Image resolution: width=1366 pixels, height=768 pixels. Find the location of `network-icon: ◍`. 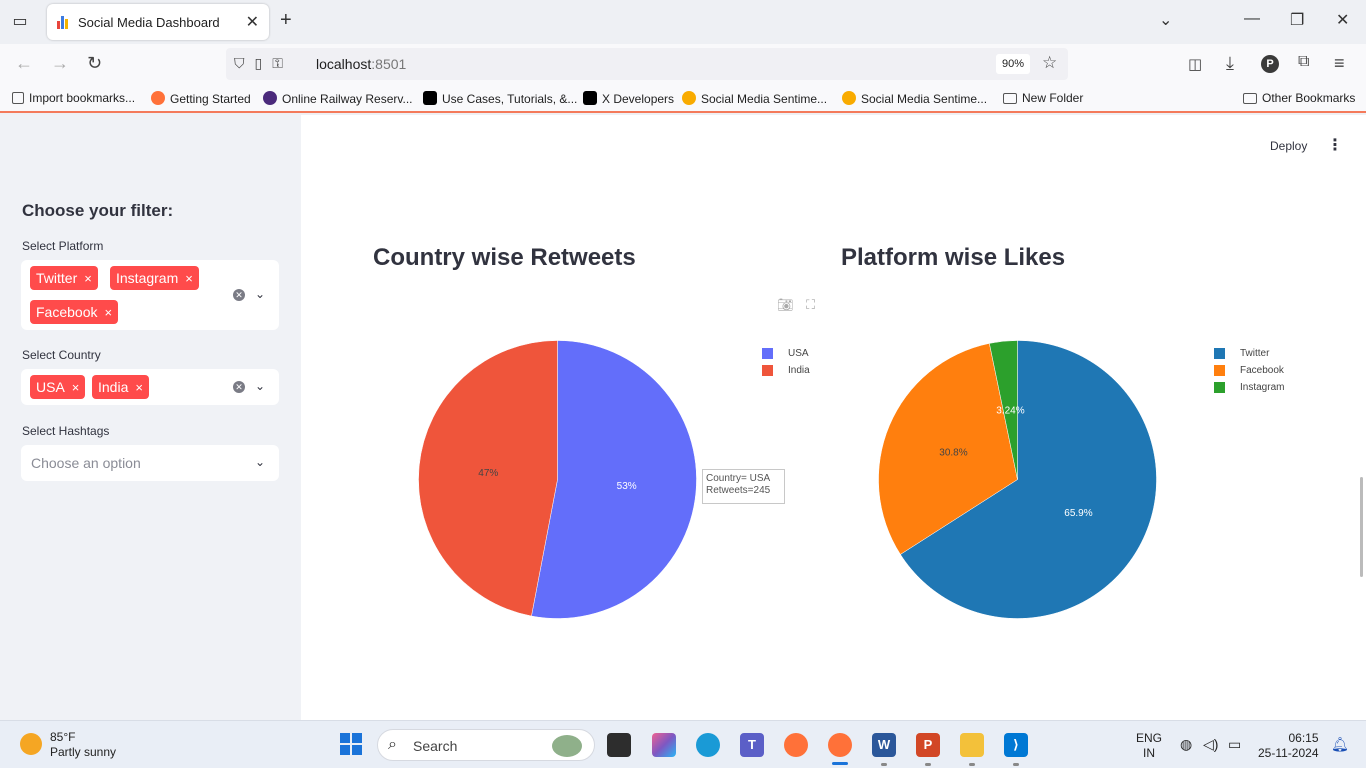

network-icon: ◍ is located at coordinates (1186, 744).